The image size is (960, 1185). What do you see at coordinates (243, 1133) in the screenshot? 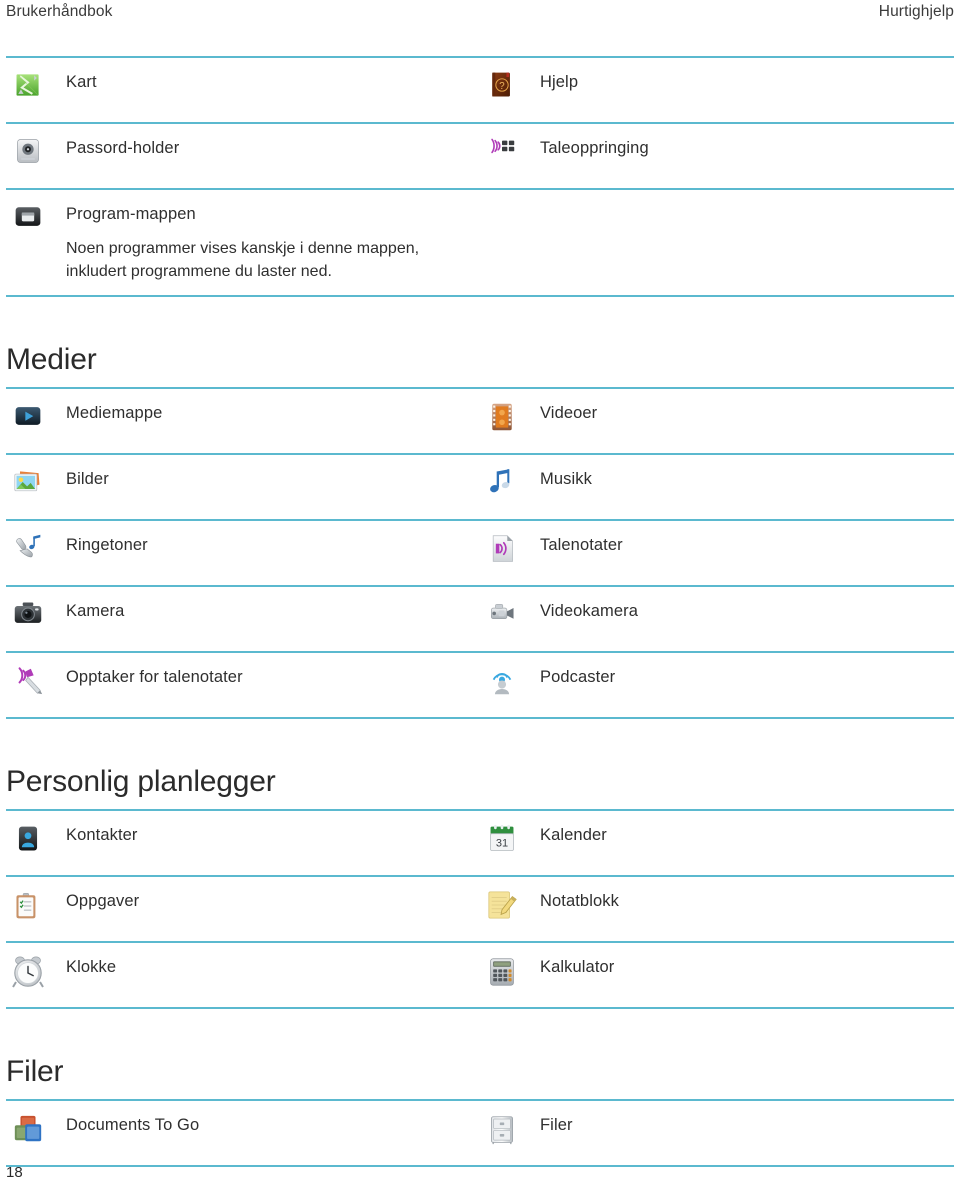
I see `app-cell: Documents To Go` at bounding box center [243, 1133].